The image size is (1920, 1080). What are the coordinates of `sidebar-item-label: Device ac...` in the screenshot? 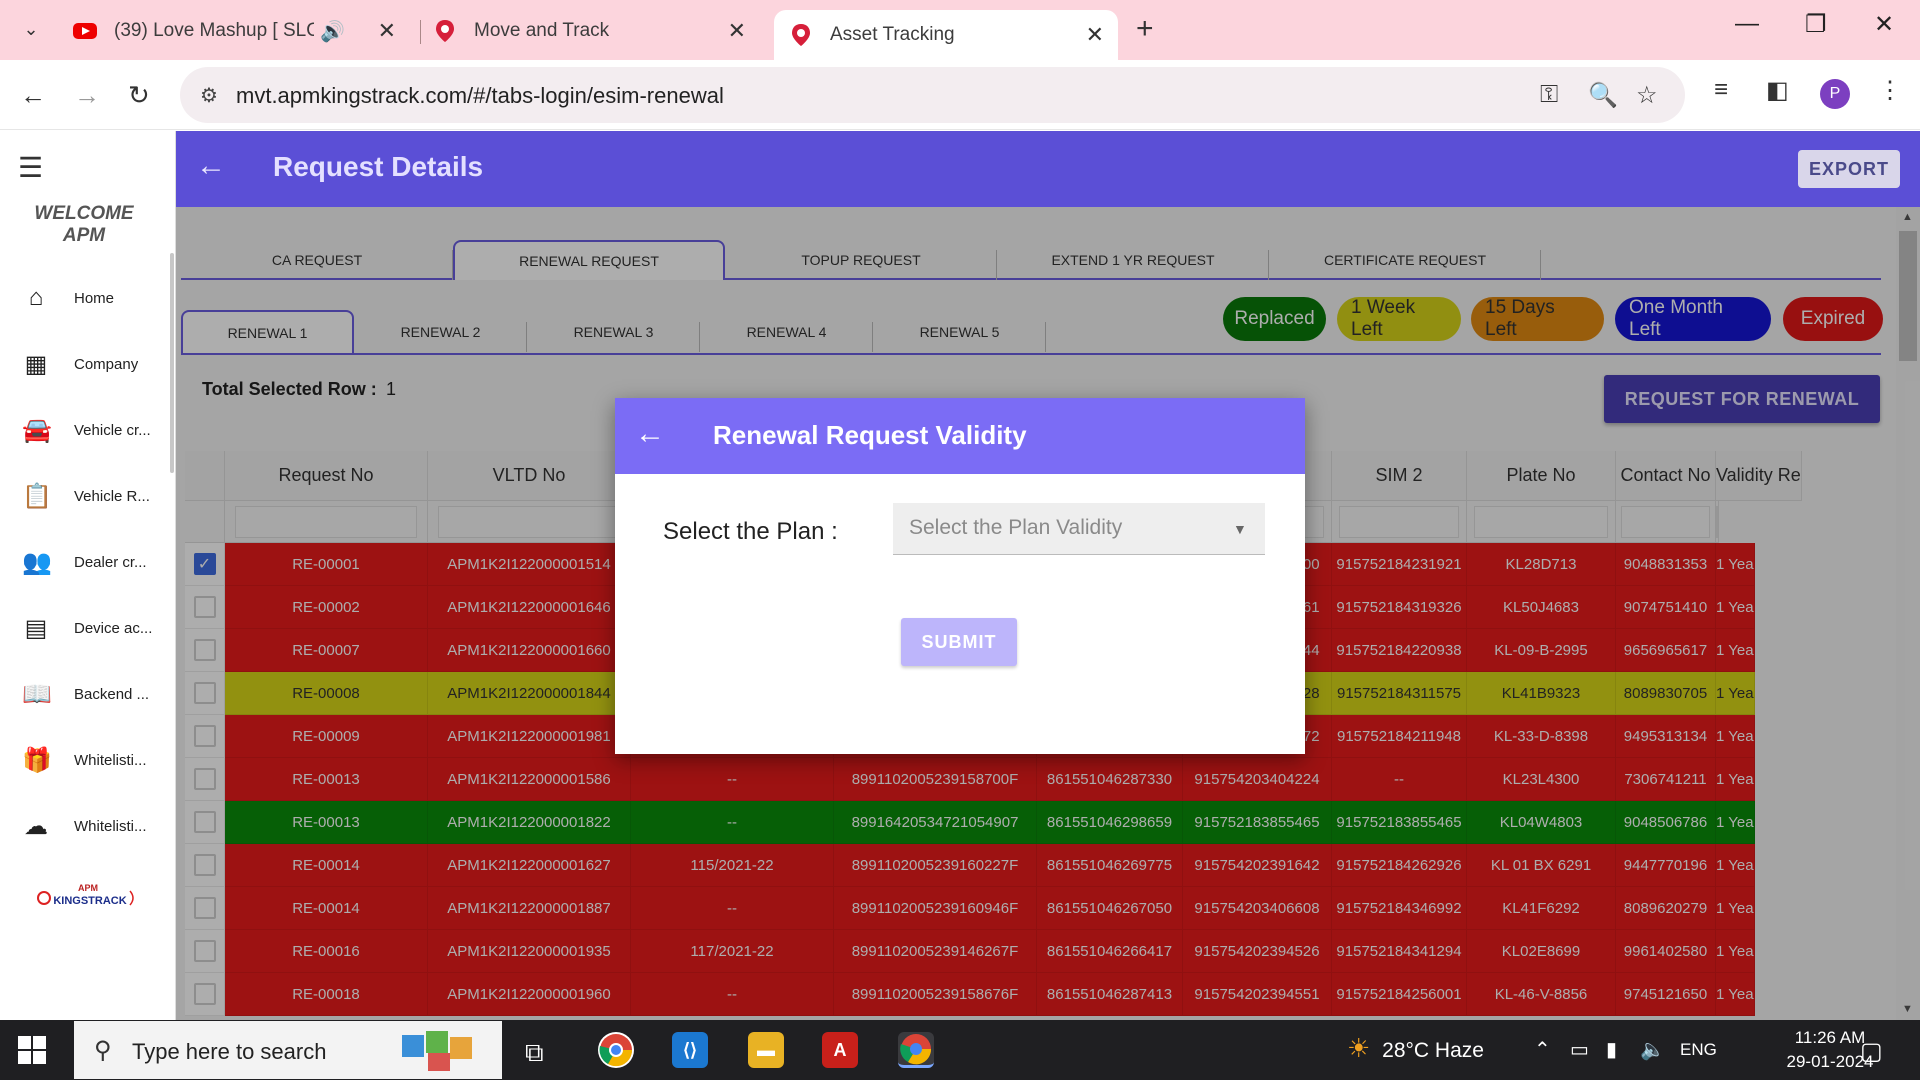 It's located at (113, 628).